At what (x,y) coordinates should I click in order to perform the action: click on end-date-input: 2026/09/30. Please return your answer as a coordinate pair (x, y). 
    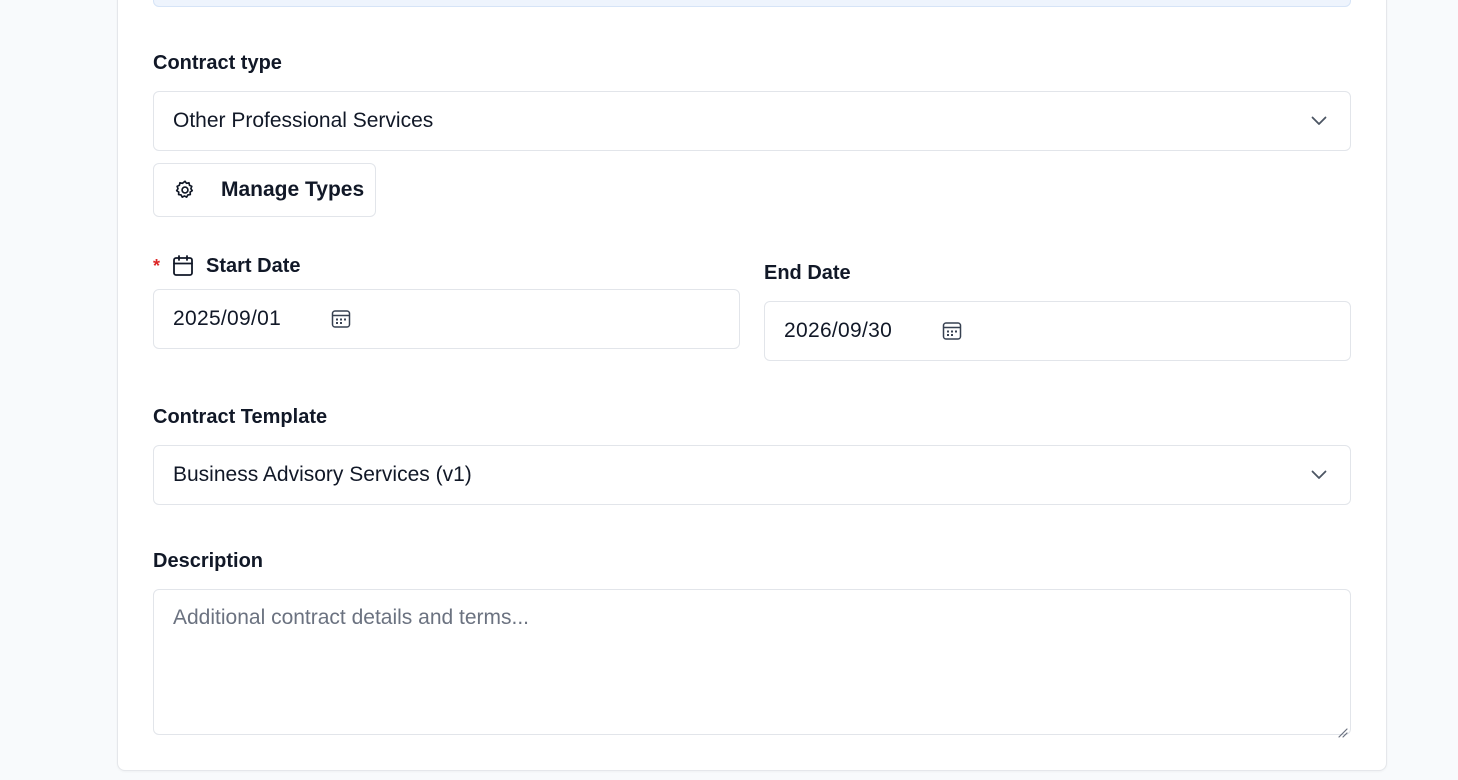
    Looking at the image, I should click on (1057, 331).